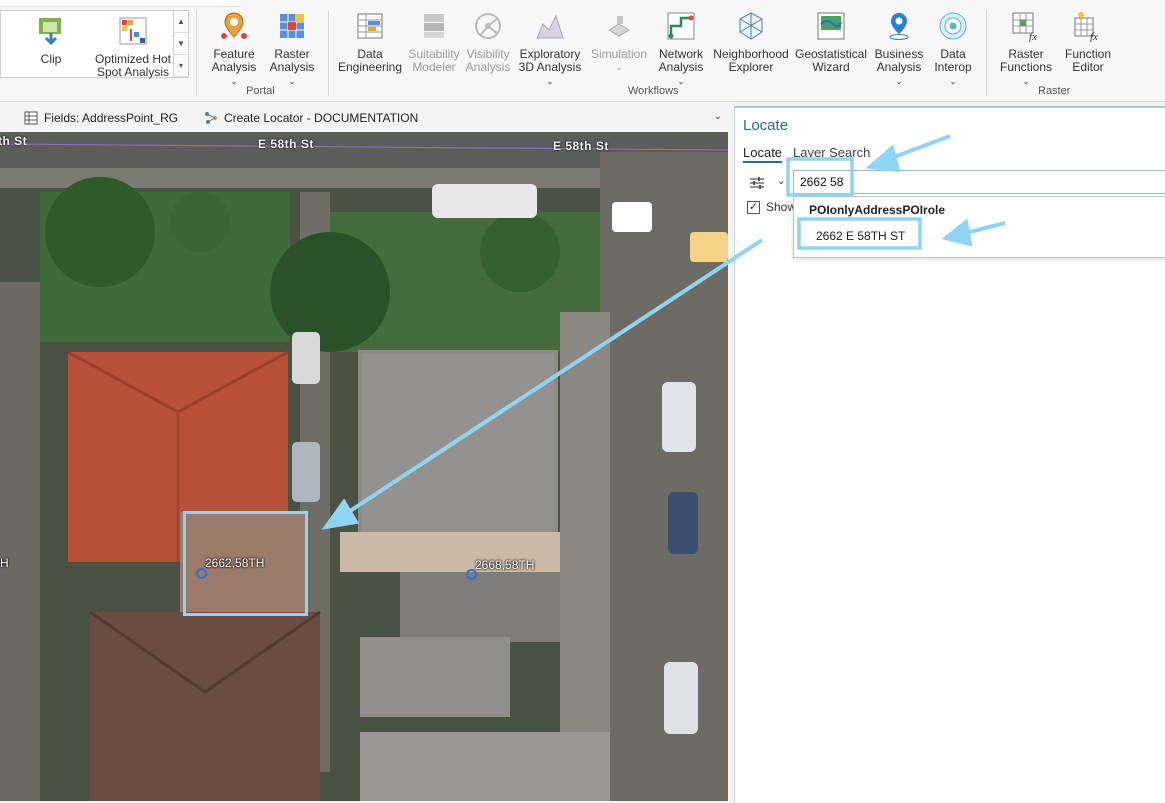 This screenshot has height=803, width=1165. I want to click on data-engineering-label-2: Engineering, so click(370, 67).